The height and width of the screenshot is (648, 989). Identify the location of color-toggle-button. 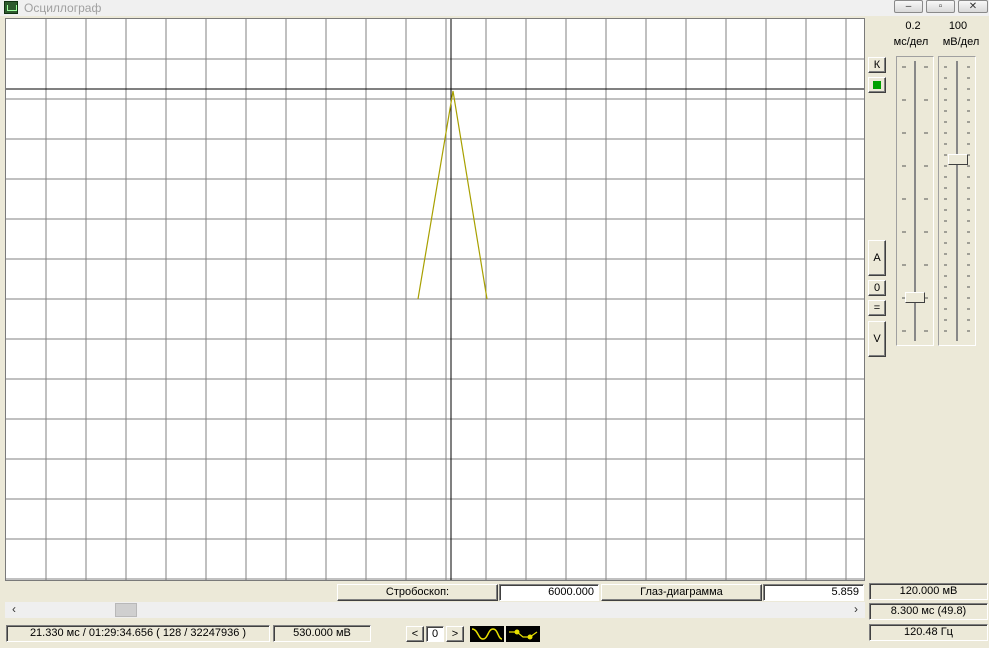
(877, 85).